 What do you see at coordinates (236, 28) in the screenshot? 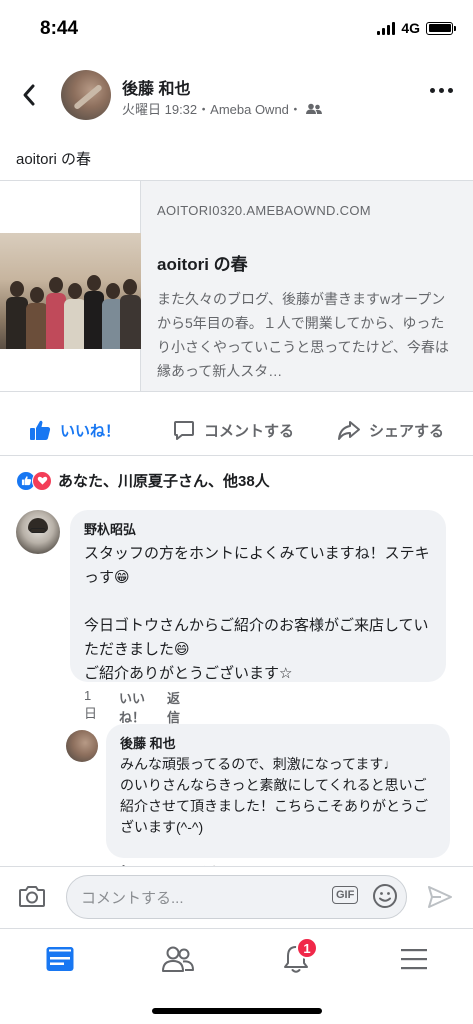
I see `status-bar: 8:44 4G` at bounding box center [236, 28].